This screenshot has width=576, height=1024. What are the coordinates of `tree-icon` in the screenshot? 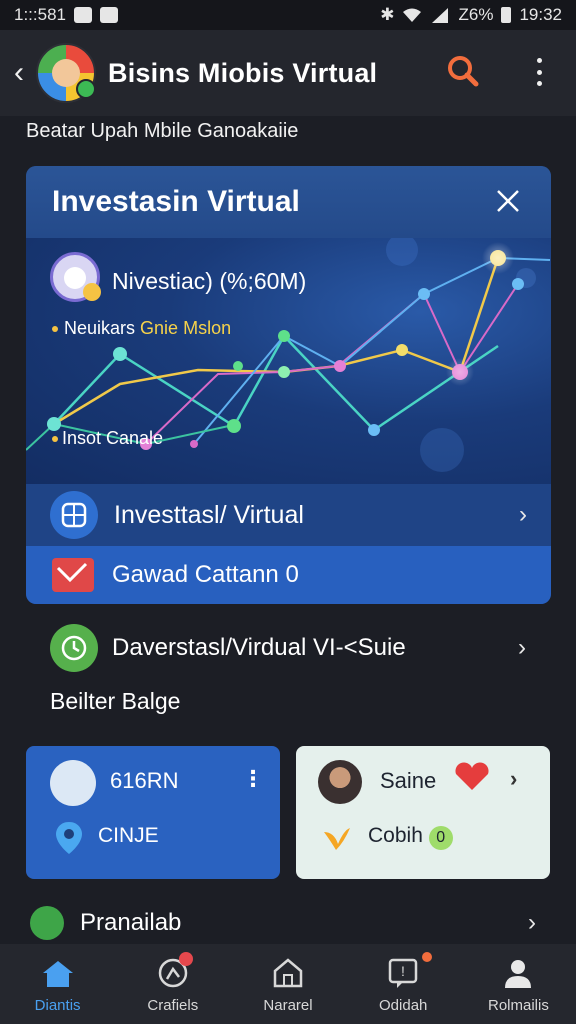 It's located at (47, 923).